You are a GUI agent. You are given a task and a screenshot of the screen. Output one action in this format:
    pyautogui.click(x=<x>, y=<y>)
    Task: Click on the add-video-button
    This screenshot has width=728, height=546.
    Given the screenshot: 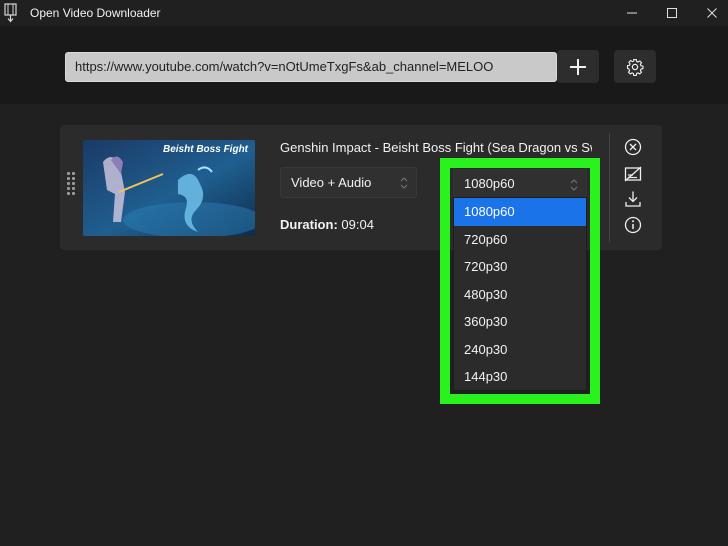 What is the action you would take?
    pyautogui.click(x=578, y=66)
    